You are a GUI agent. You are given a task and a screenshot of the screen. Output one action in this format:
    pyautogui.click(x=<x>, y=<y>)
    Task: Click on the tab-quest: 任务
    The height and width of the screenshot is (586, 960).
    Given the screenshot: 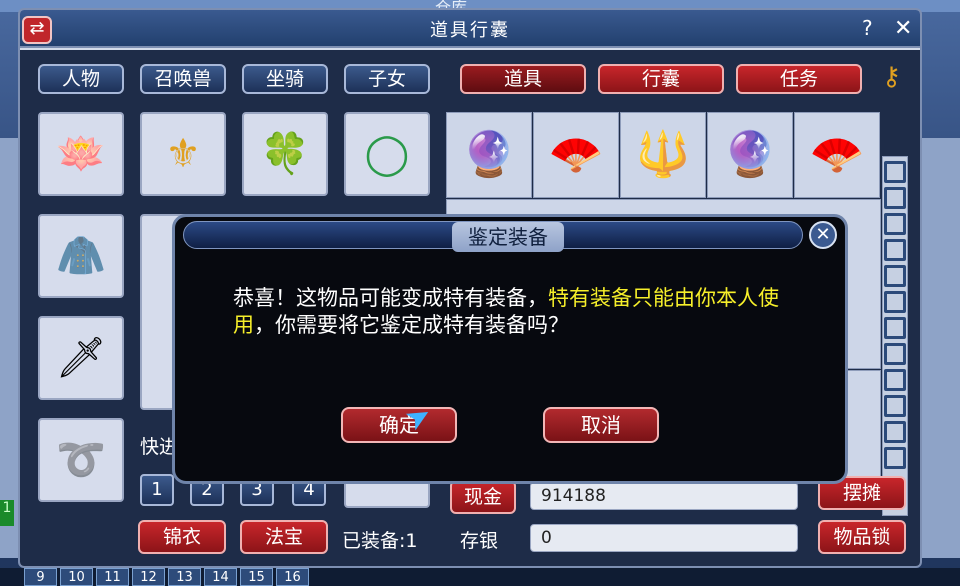 What is the action you would take?
    pyautogui.click(x=799, y=79)
    